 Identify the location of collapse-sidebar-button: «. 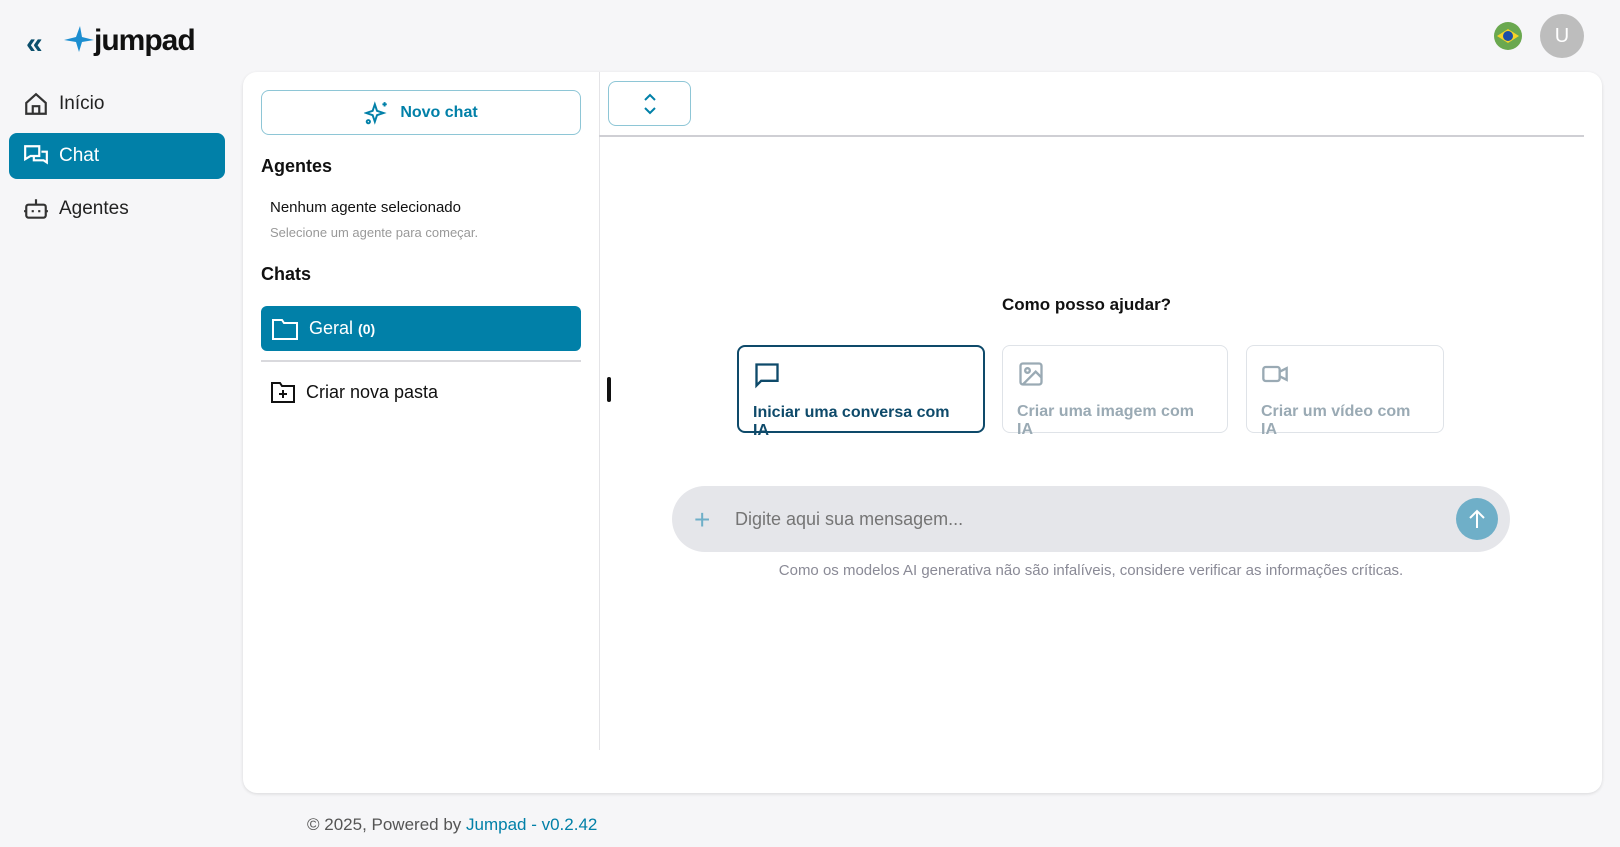
(34, 44).